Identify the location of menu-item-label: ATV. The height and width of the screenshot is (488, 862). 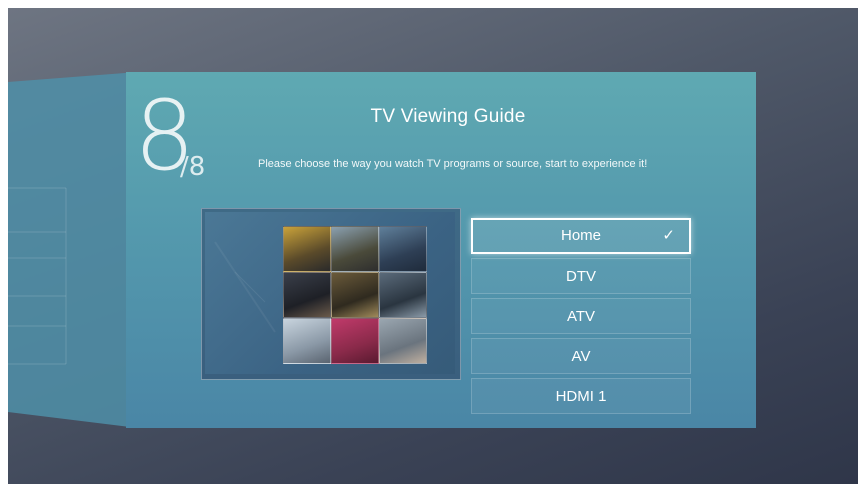
(581, 316).